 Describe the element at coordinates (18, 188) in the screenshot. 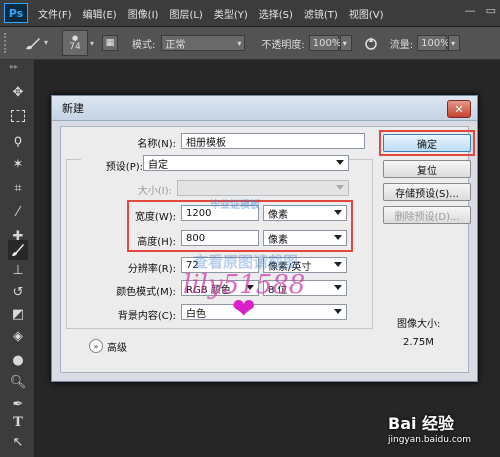

I see `crop-tool-icon: ⌗` at that location.